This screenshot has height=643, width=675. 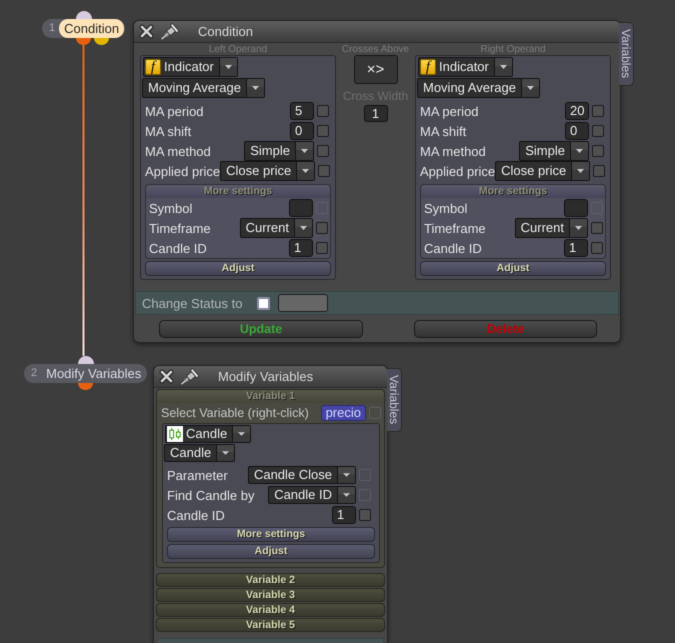 What do you see at coordinates (175, 434) in the screenshot?
I see `candlestick-icon` at bounding box center [175, 434].